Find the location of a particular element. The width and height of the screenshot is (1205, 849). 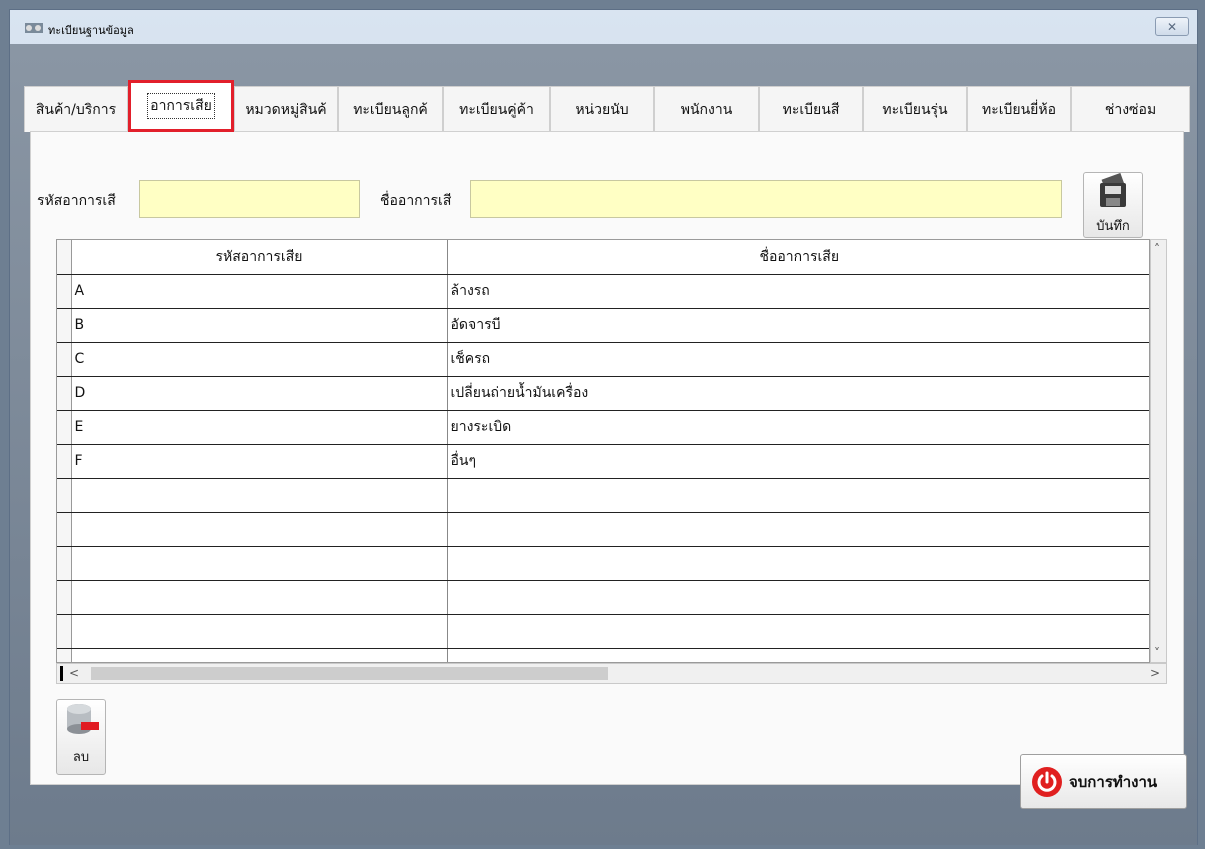

horizontal-scrollbar: < > is located at coordinates (611, 673).